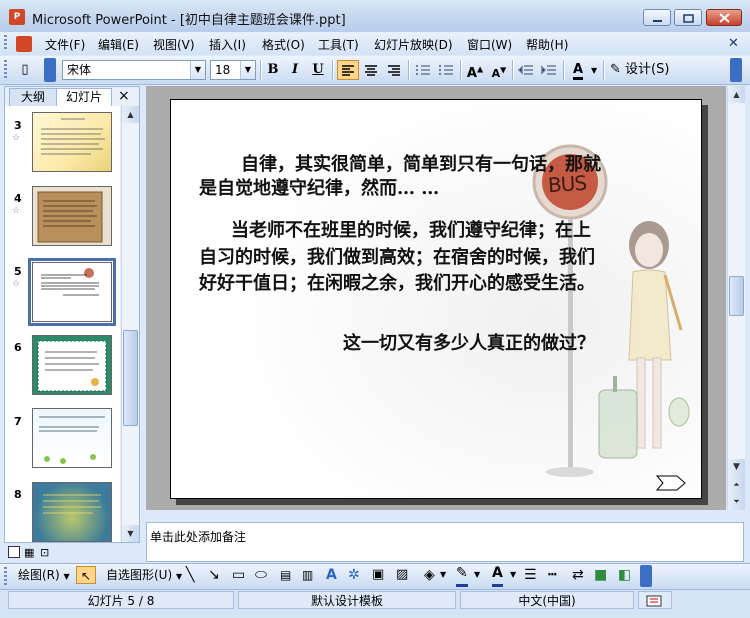  Describe the element at coordinates (736, 501) in the screenshot. I see `next-slide-icon: ⏷` at that location.